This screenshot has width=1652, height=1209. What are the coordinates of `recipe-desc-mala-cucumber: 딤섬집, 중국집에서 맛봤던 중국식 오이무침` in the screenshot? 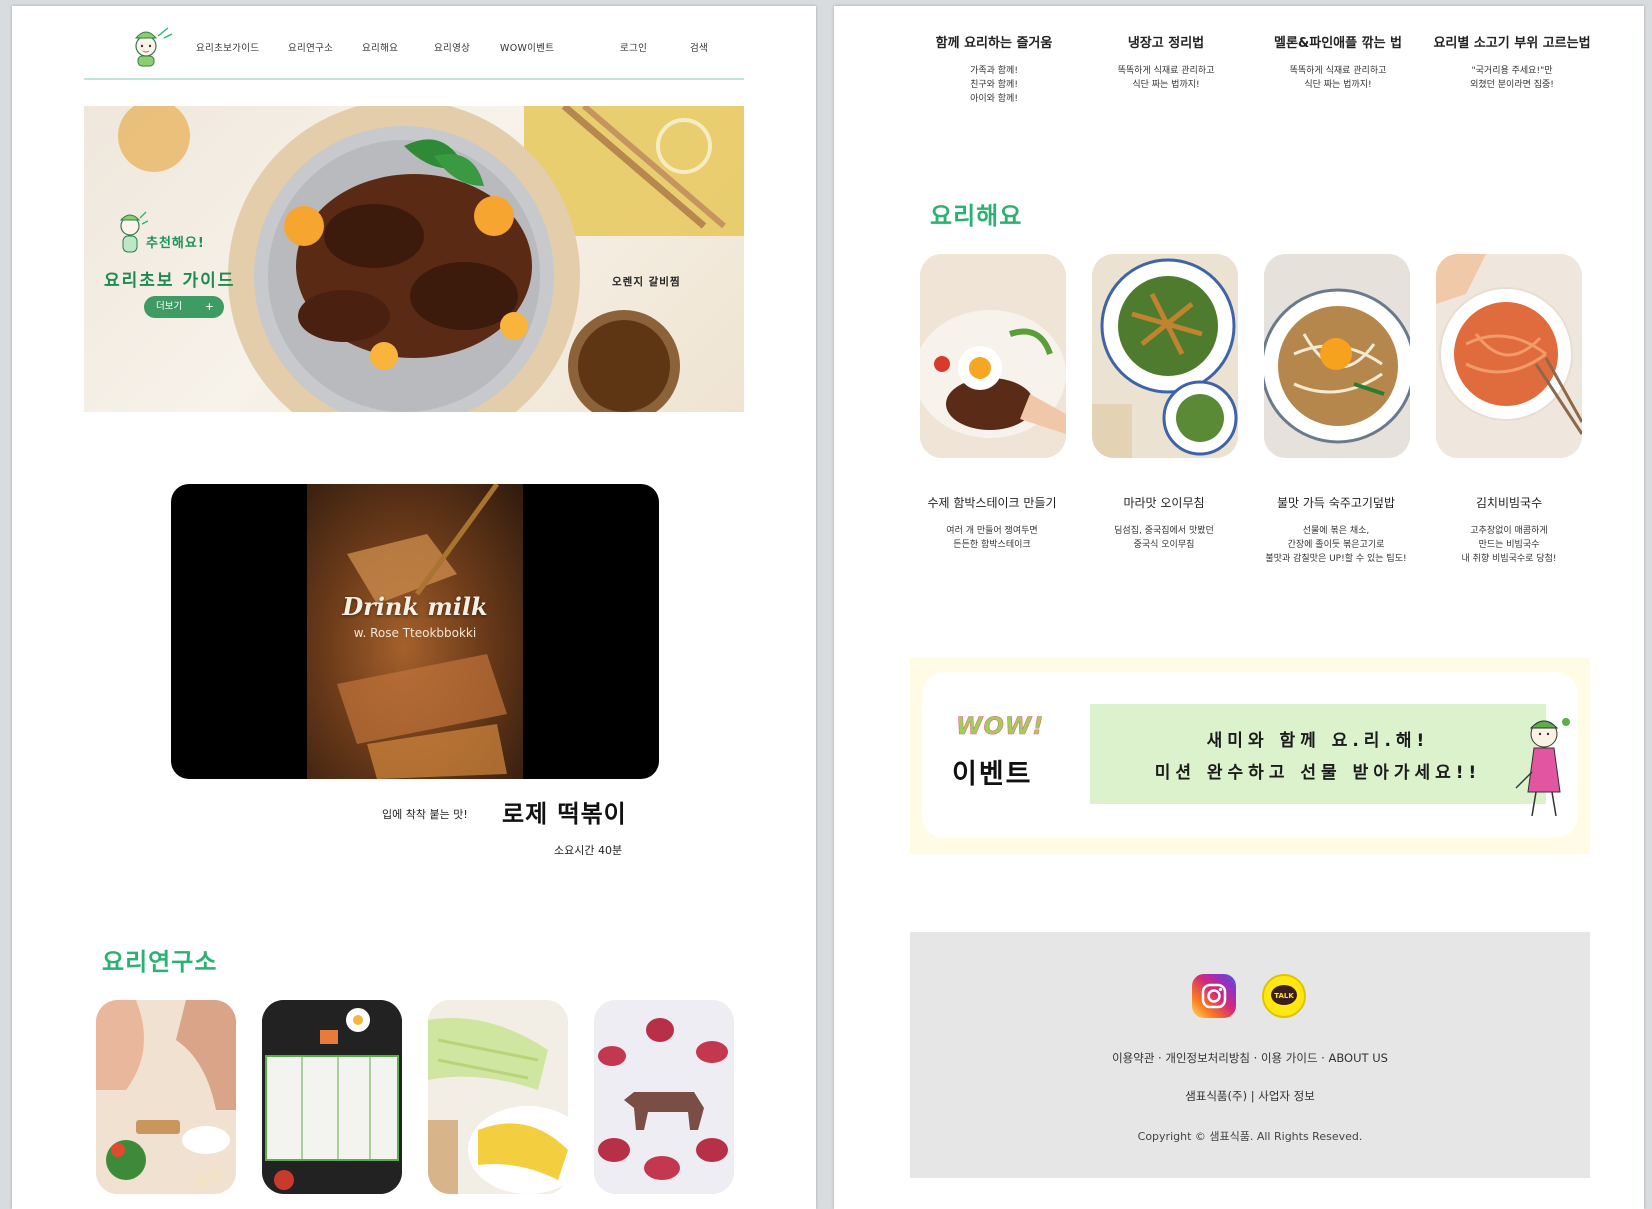 It's located at (1164, 538).